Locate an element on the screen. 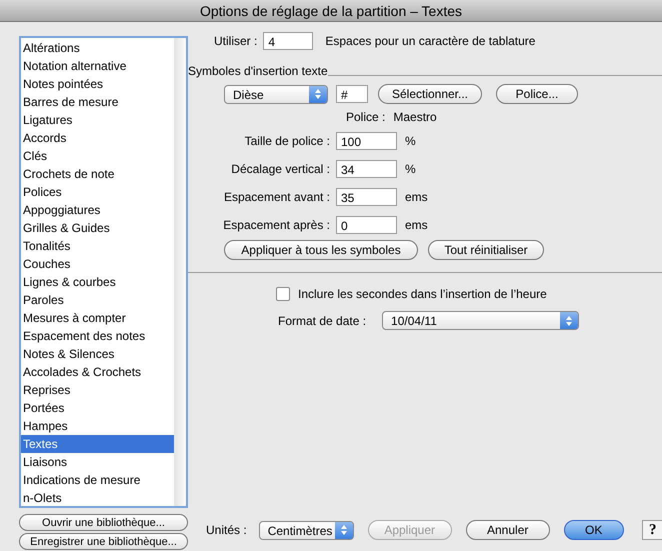  category-item: Altérations is located at coordinates (97, 48).